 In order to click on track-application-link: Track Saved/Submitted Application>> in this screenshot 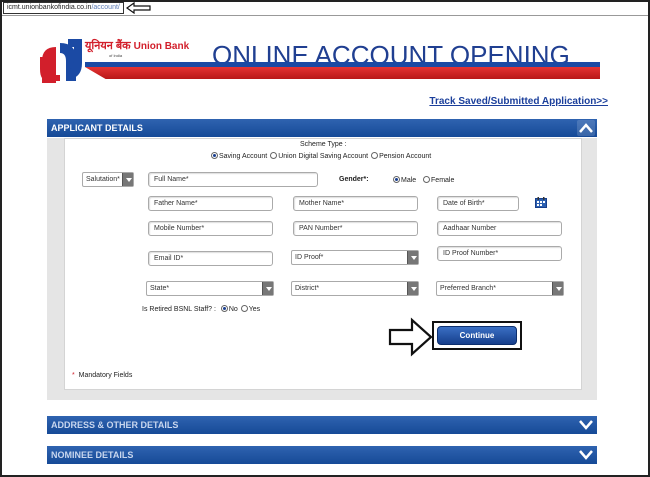, I will do `click(518, 101)`.